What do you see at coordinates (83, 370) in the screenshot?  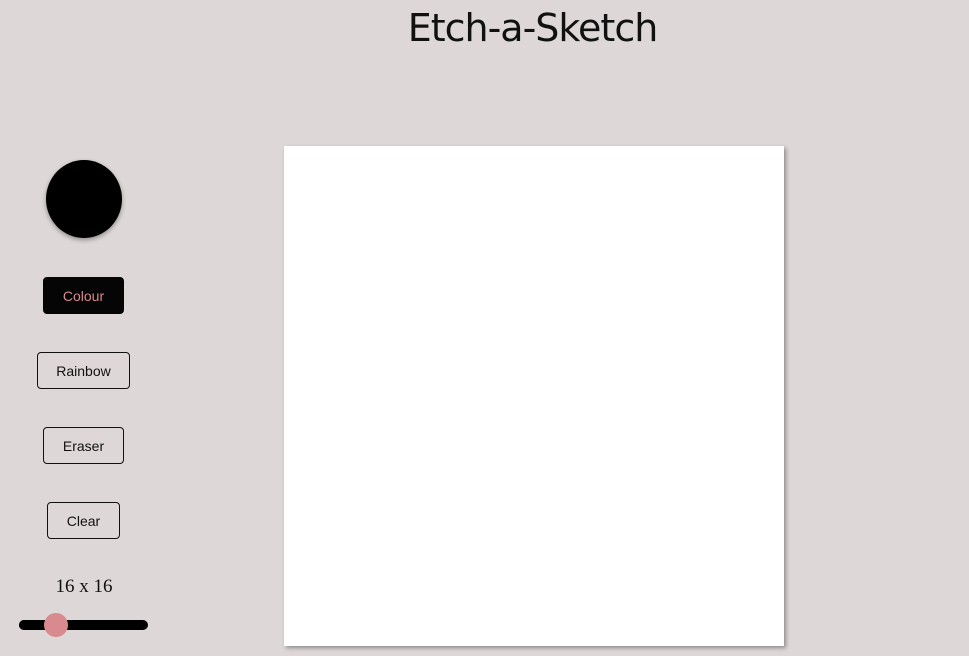 I see `rainbow-button: Rainbow` at bounding box center [83, 370].